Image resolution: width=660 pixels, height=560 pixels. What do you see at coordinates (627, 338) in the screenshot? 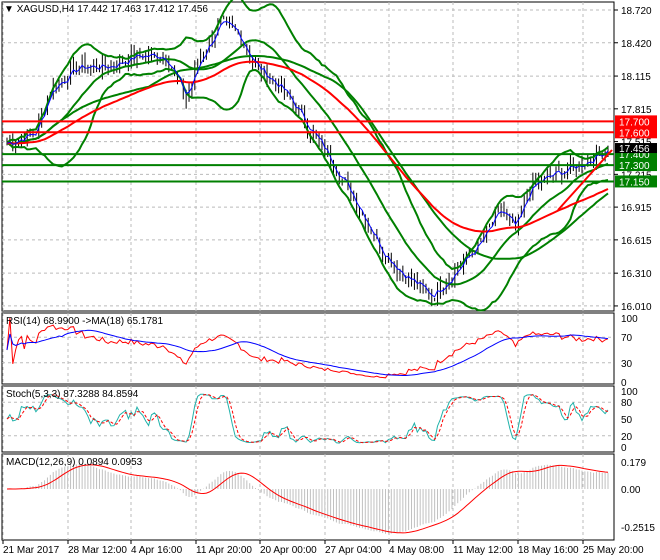
I see `rsi-axis-label: 70` at bounding box center [627, 338].